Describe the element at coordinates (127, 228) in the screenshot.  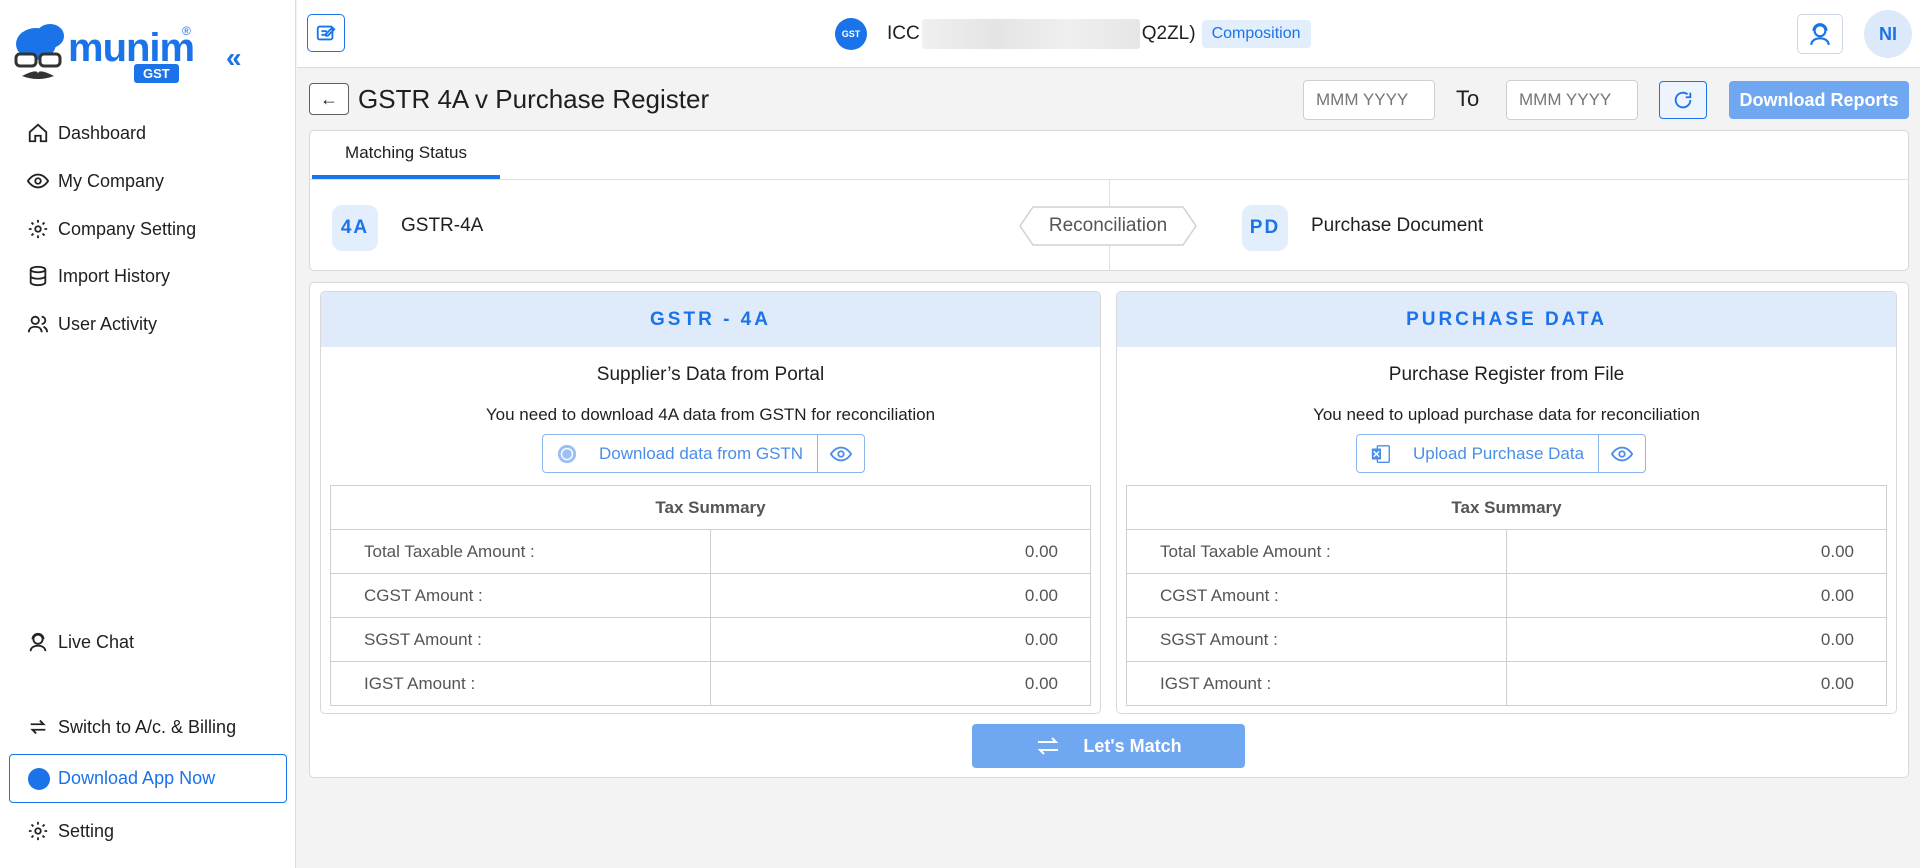
I see `sidebar-item-label: Company Setting` at that location.